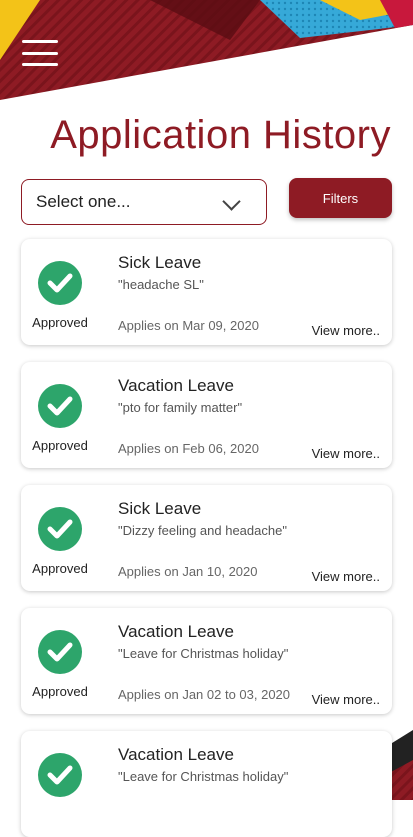 This screenshot has height=837, width=413. Describe the element at coordinates (188, 448) in the screenshot. I see `leave-date: Applies on Feb 06, 2020` at that location.